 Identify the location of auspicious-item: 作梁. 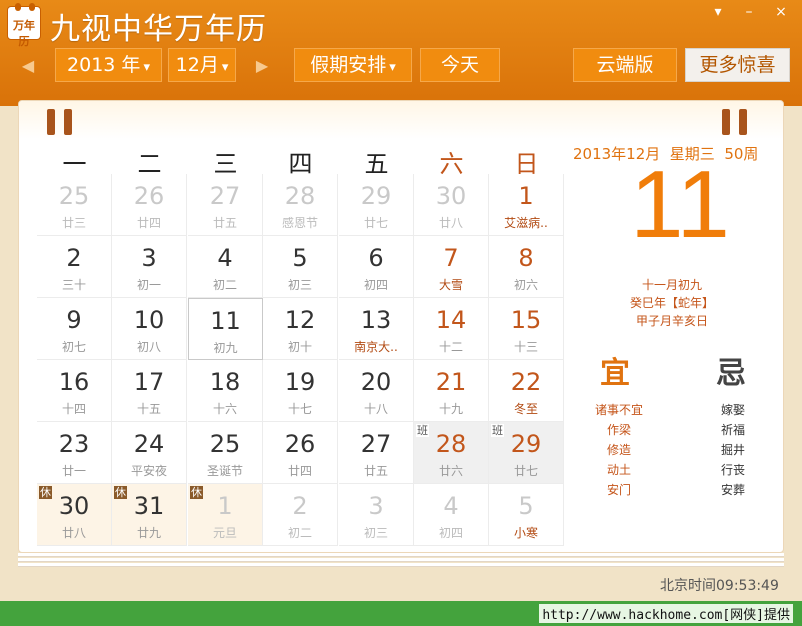
(618, 430).